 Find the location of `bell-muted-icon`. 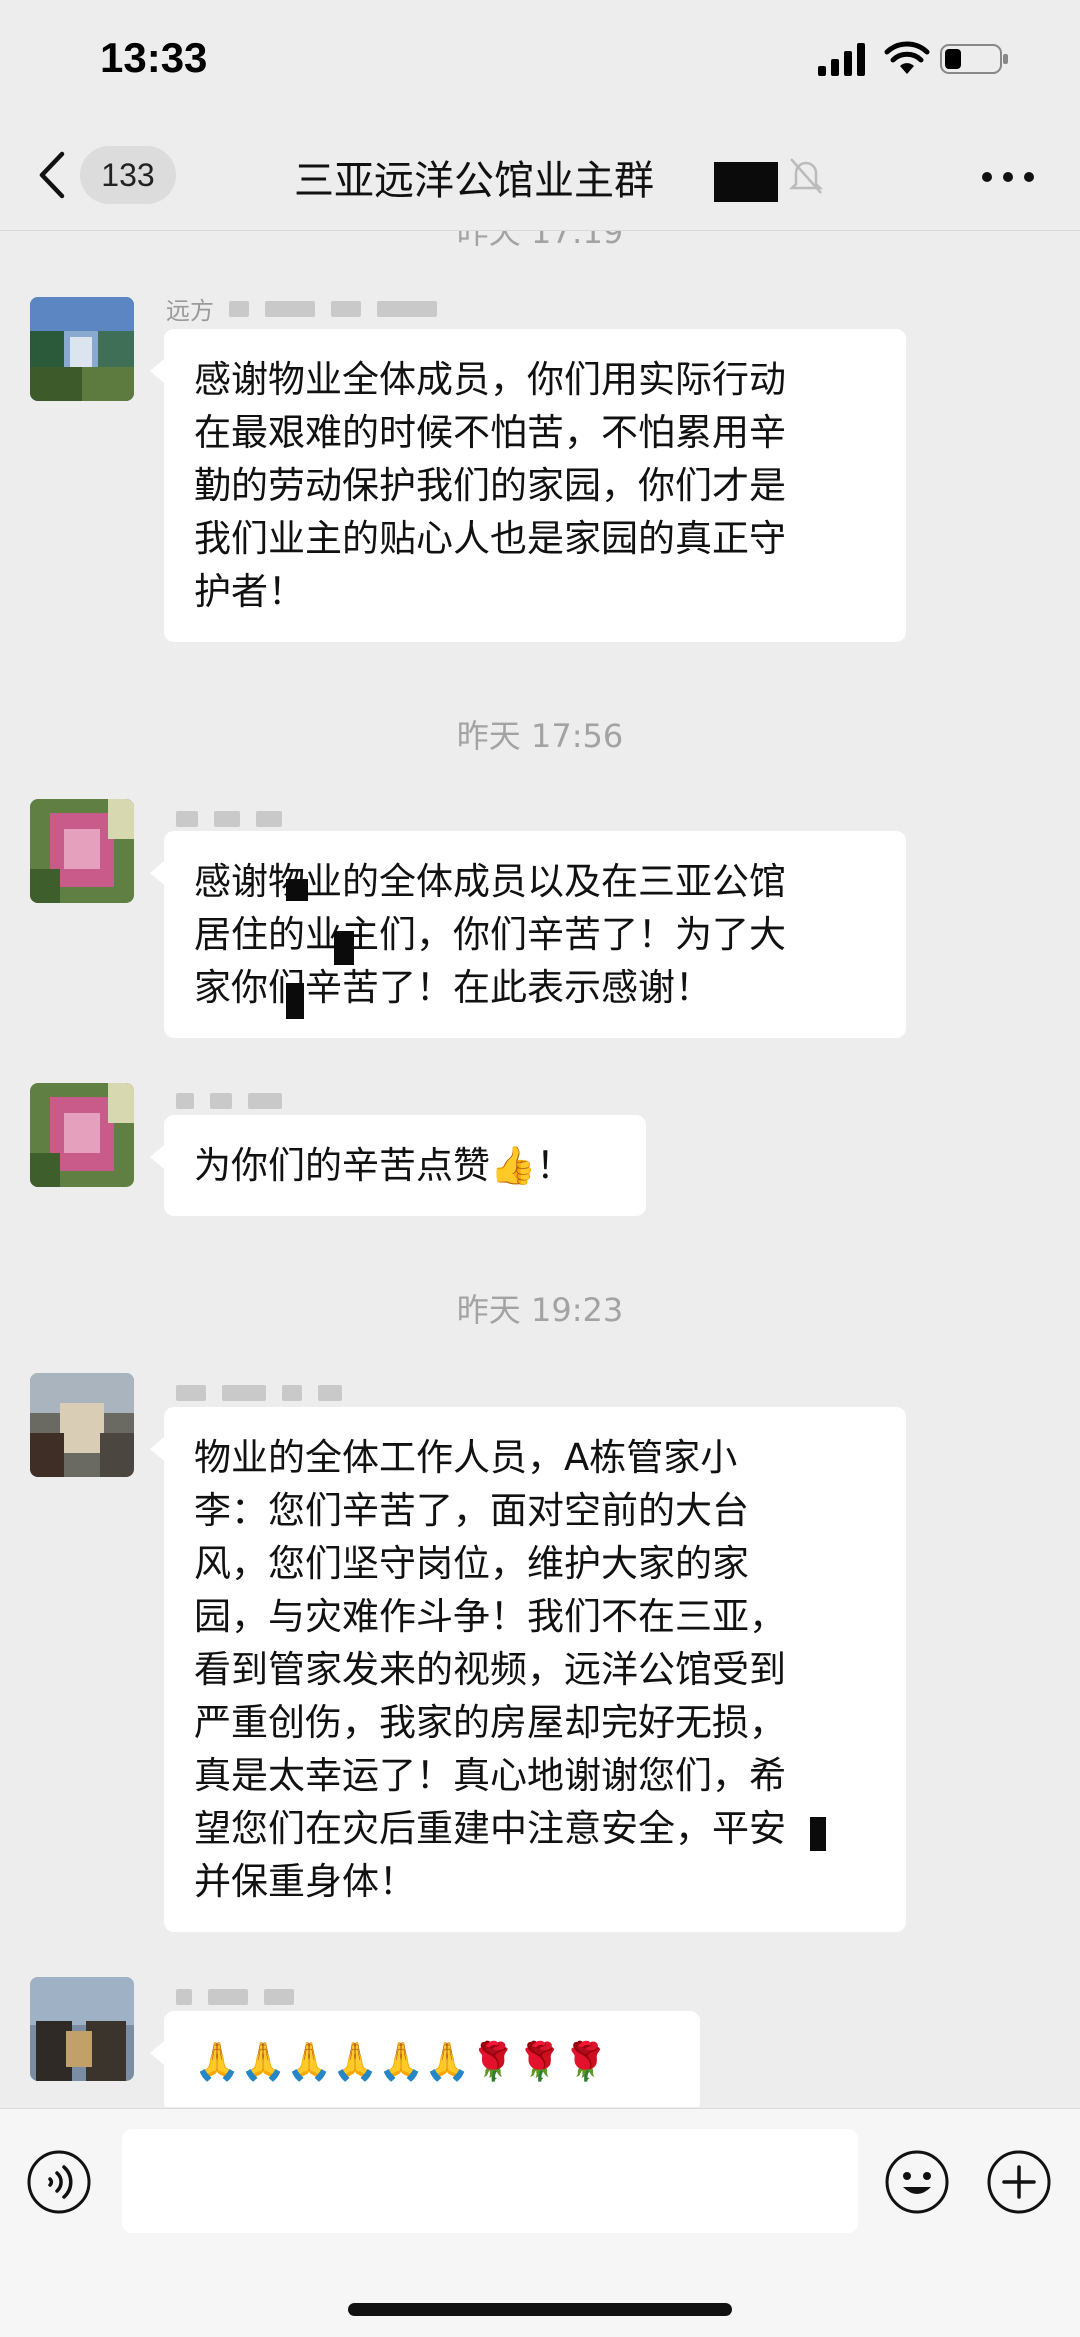

bell-muted-icon is located at coordinates (806, 176).